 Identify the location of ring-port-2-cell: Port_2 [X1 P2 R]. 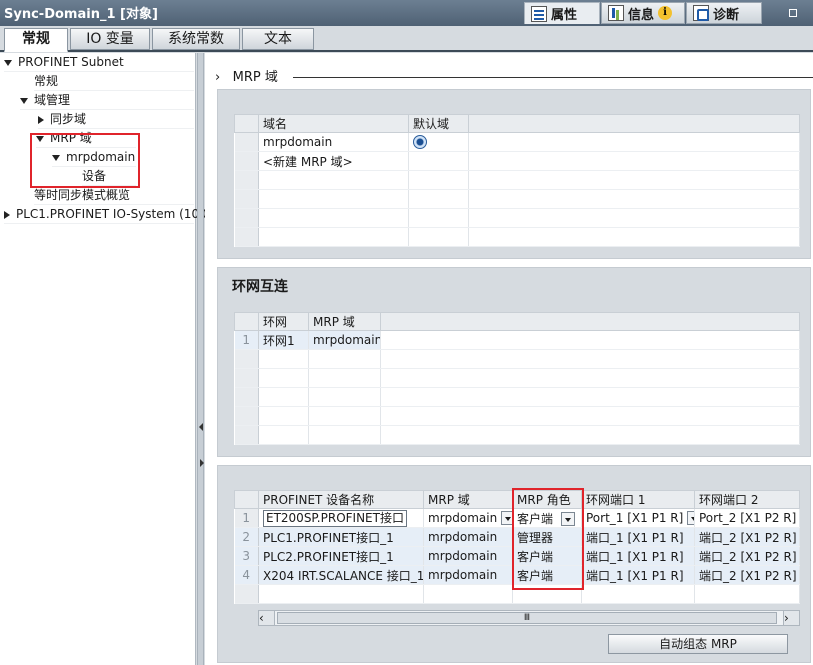
(747, 518).